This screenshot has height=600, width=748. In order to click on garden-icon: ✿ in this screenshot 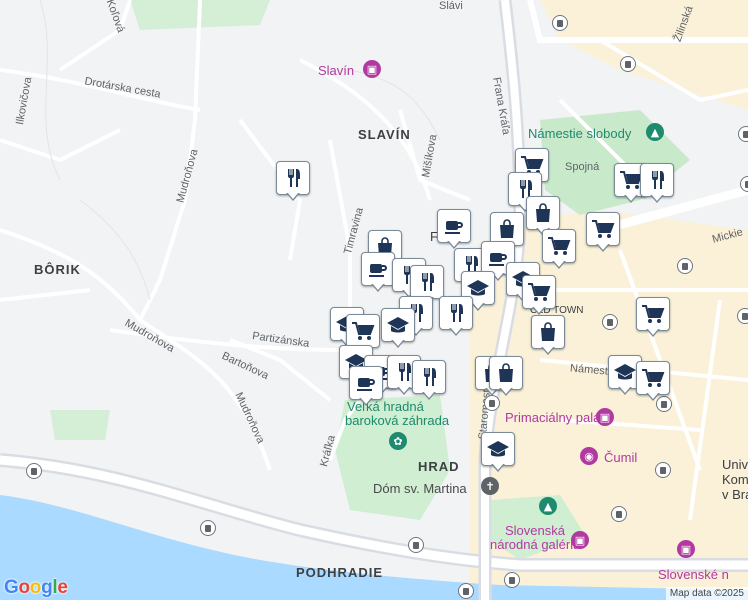, I will do `click(398, 441)`.